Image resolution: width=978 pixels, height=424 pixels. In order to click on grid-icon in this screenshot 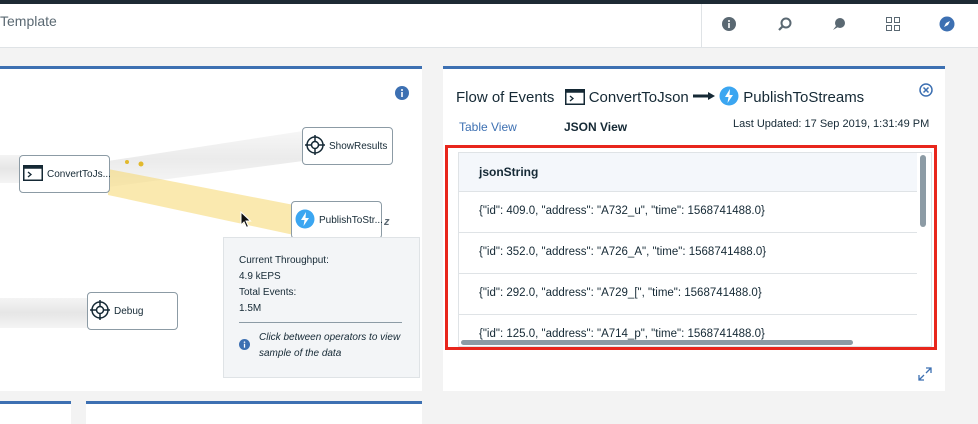, I will do `click(893, 24)`.